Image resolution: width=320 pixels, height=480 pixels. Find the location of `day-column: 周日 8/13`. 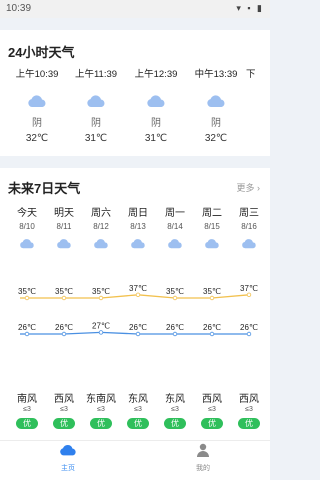

day-column: 周日 8/13 is located at coordinates (138, 226).